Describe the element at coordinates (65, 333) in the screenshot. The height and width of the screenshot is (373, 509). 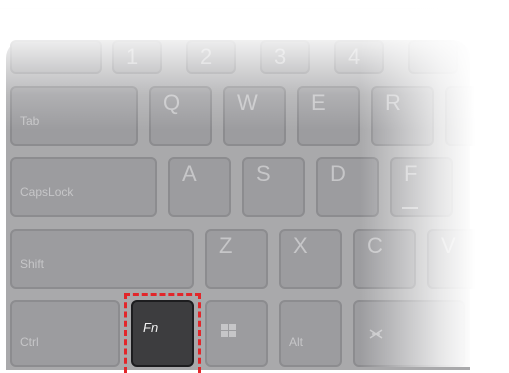
I see `key-ctrl: Ctrl` at that location.